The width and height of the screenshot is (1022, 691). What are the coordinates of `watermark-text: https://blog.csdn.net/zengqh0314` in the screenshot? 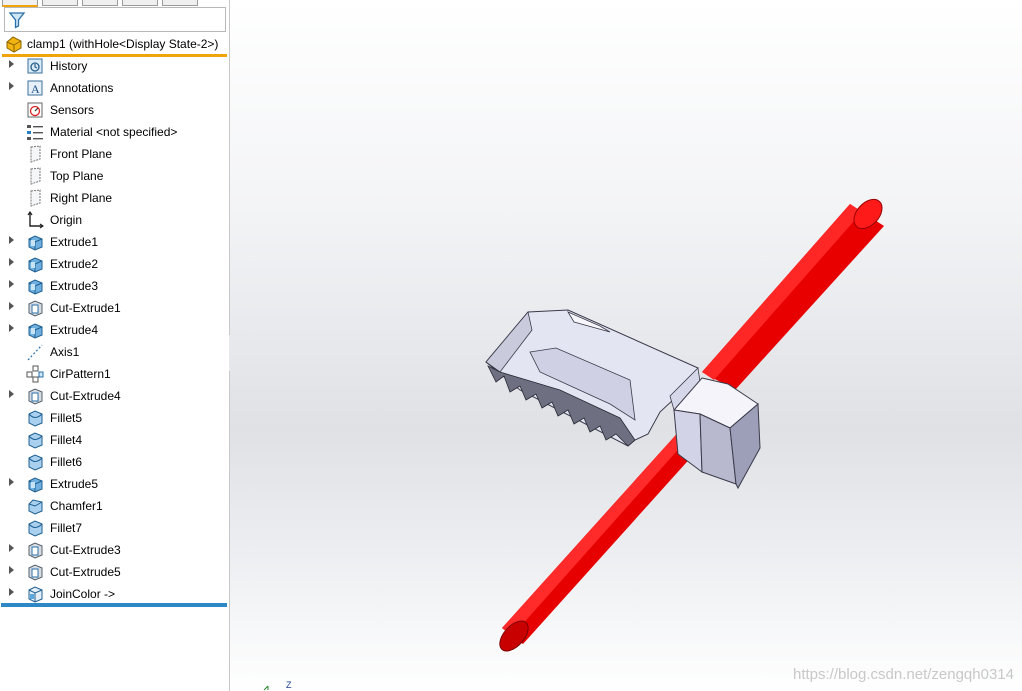 It's located at (903, 674).